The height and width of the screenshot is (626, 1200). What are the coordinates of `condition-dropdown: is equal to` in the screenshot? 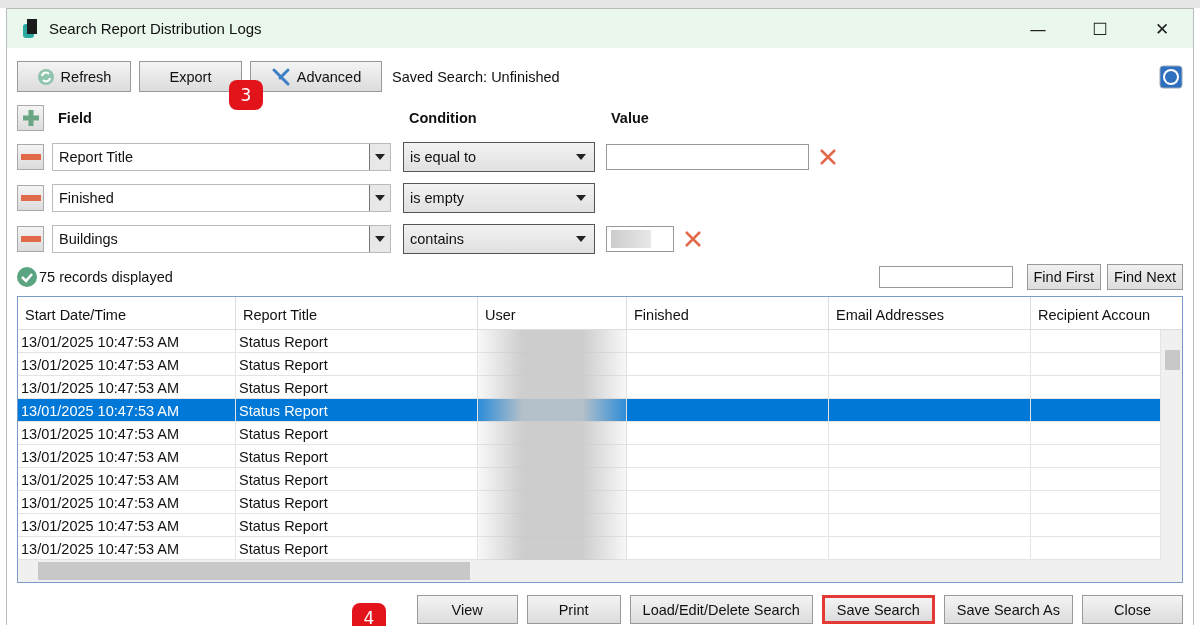 It's located at (499, 157).